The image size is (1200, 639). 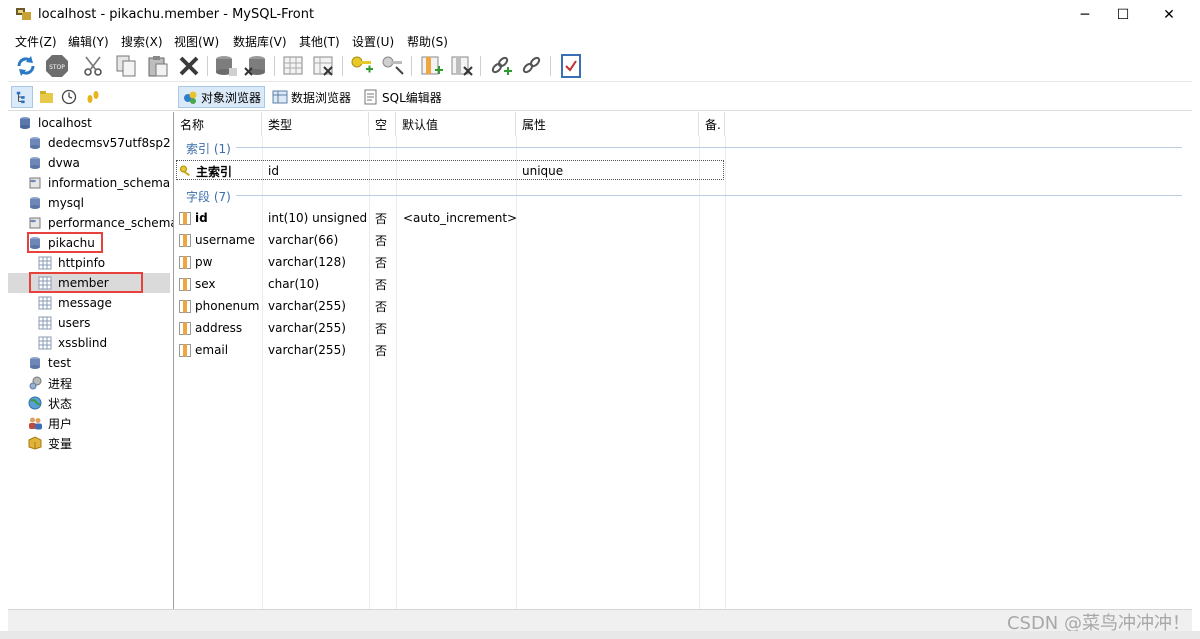 I want to click on window-title: localhost - pikachu.member - MySQL-Front, so click(x=176, y=14).